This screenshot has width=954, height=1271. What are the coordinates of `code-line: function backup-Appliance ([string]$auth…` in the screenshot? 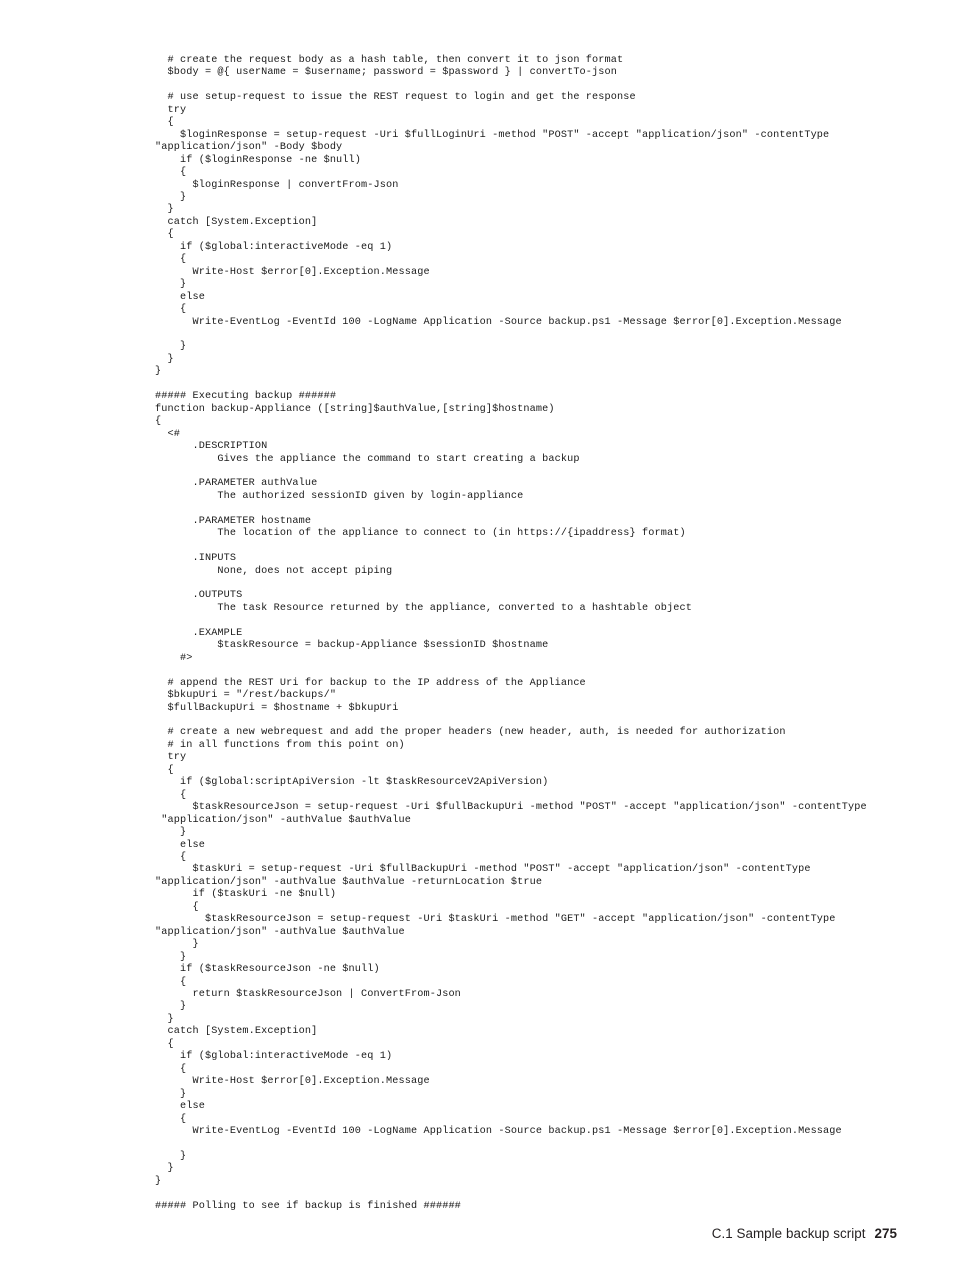 It's located at (355, 409).